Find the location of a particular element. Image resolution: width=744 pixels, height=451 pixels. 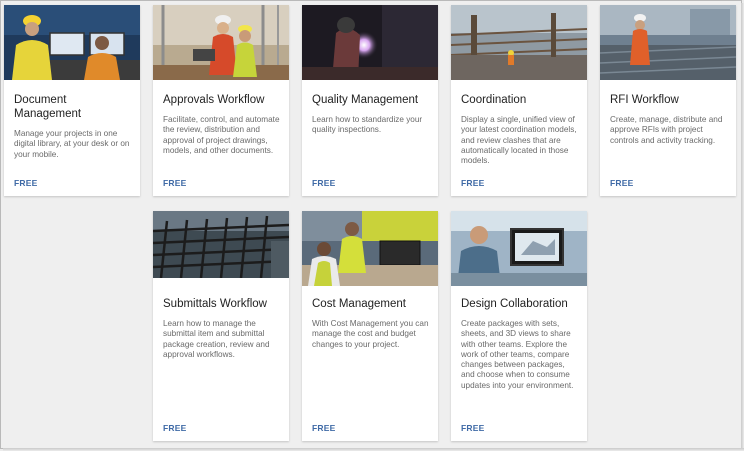

card-image-cost-management is located at coordinates (370, 248).